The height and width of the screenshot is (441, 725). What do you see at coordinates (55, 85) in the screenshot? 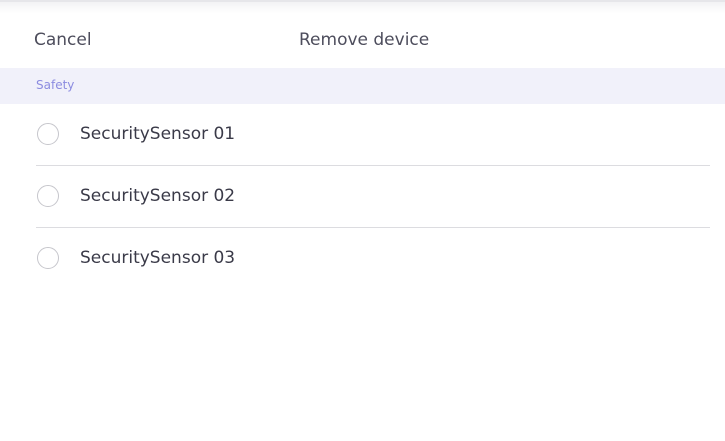
I see `section-label: Safety` at bounding box center [55, 85].